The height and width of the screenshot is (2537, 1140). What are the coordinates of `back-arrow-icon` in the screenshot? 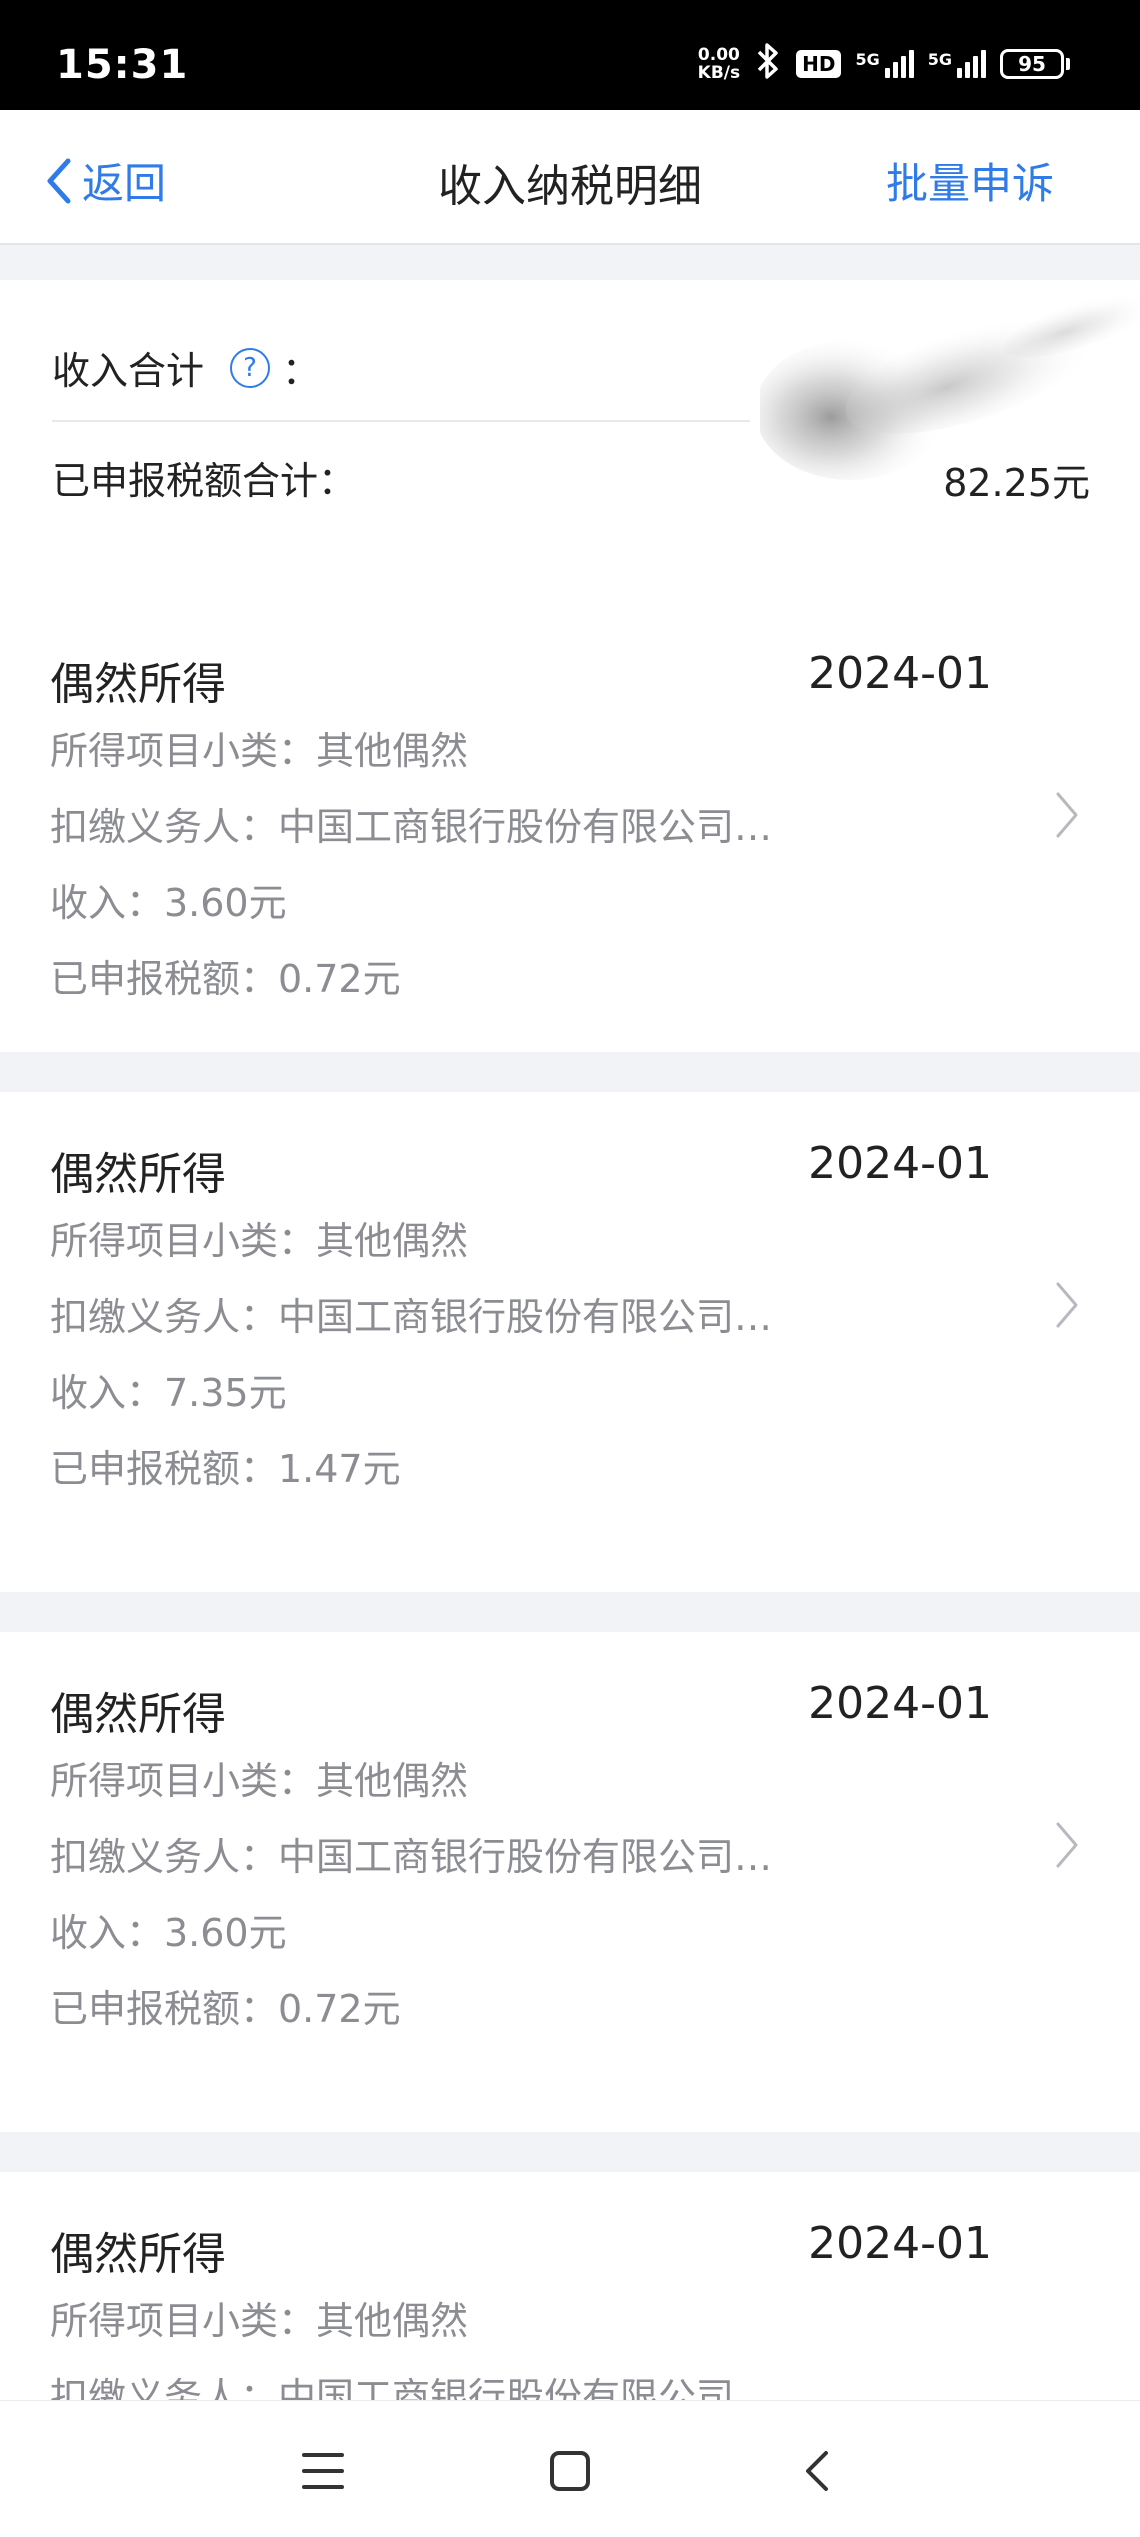 It's located at (817, 2471).